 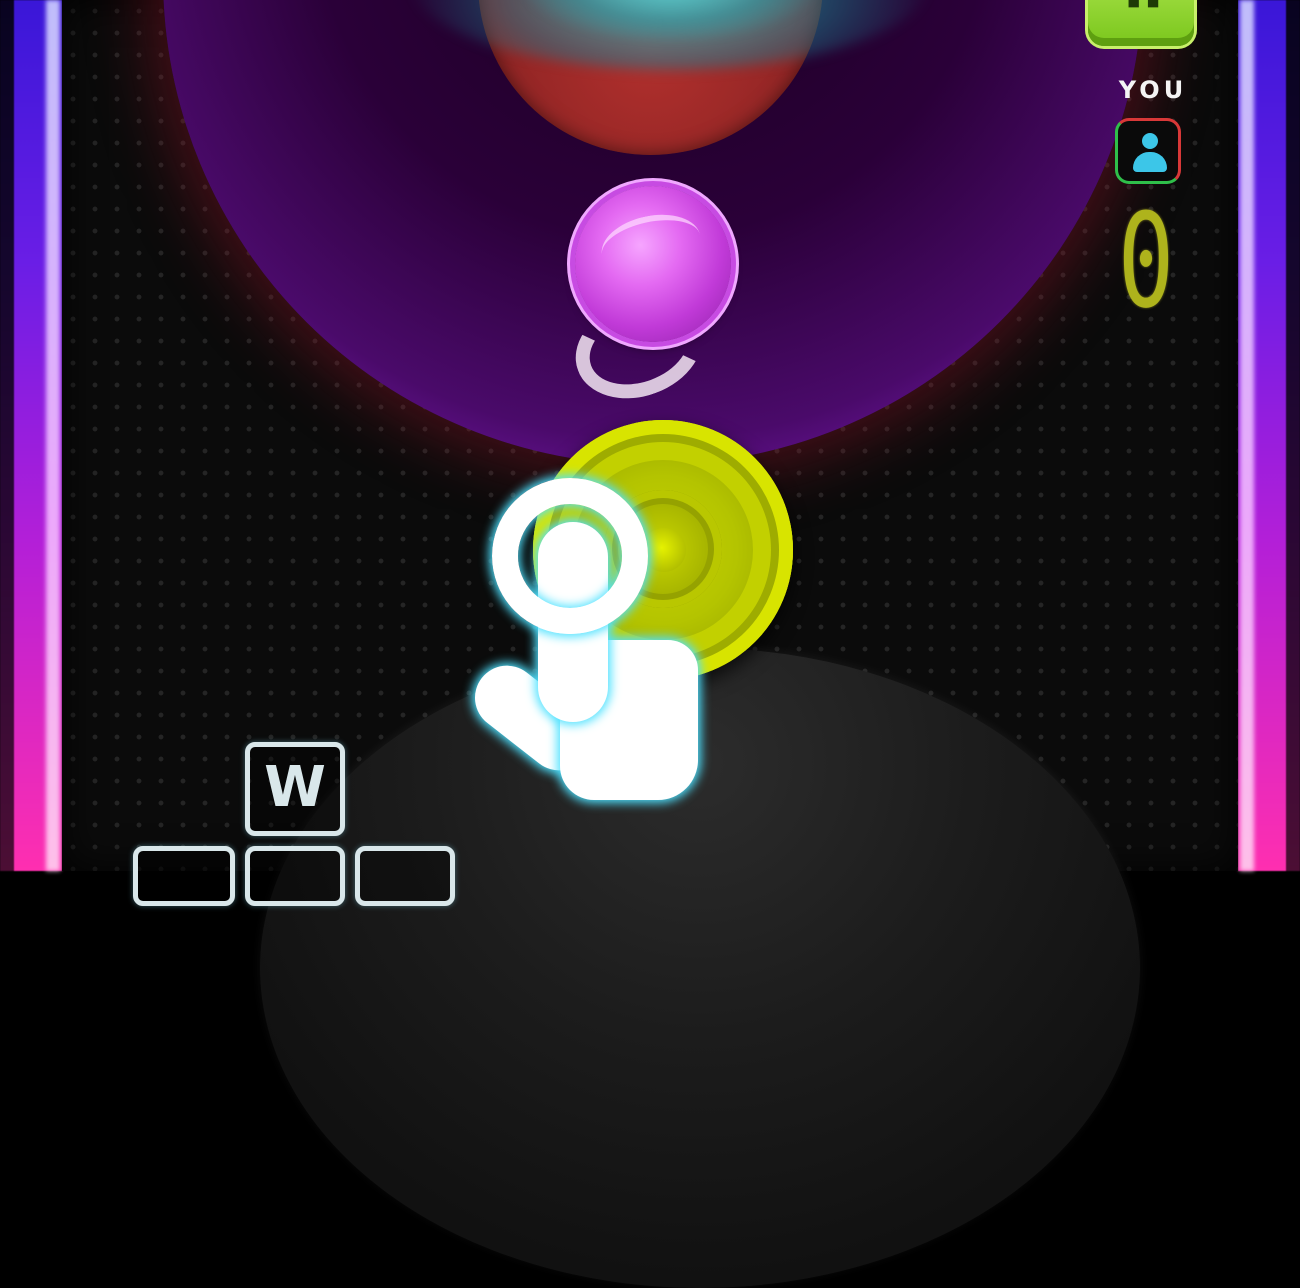 I want to click on hand-knuckles, so click(x=653, y=680).